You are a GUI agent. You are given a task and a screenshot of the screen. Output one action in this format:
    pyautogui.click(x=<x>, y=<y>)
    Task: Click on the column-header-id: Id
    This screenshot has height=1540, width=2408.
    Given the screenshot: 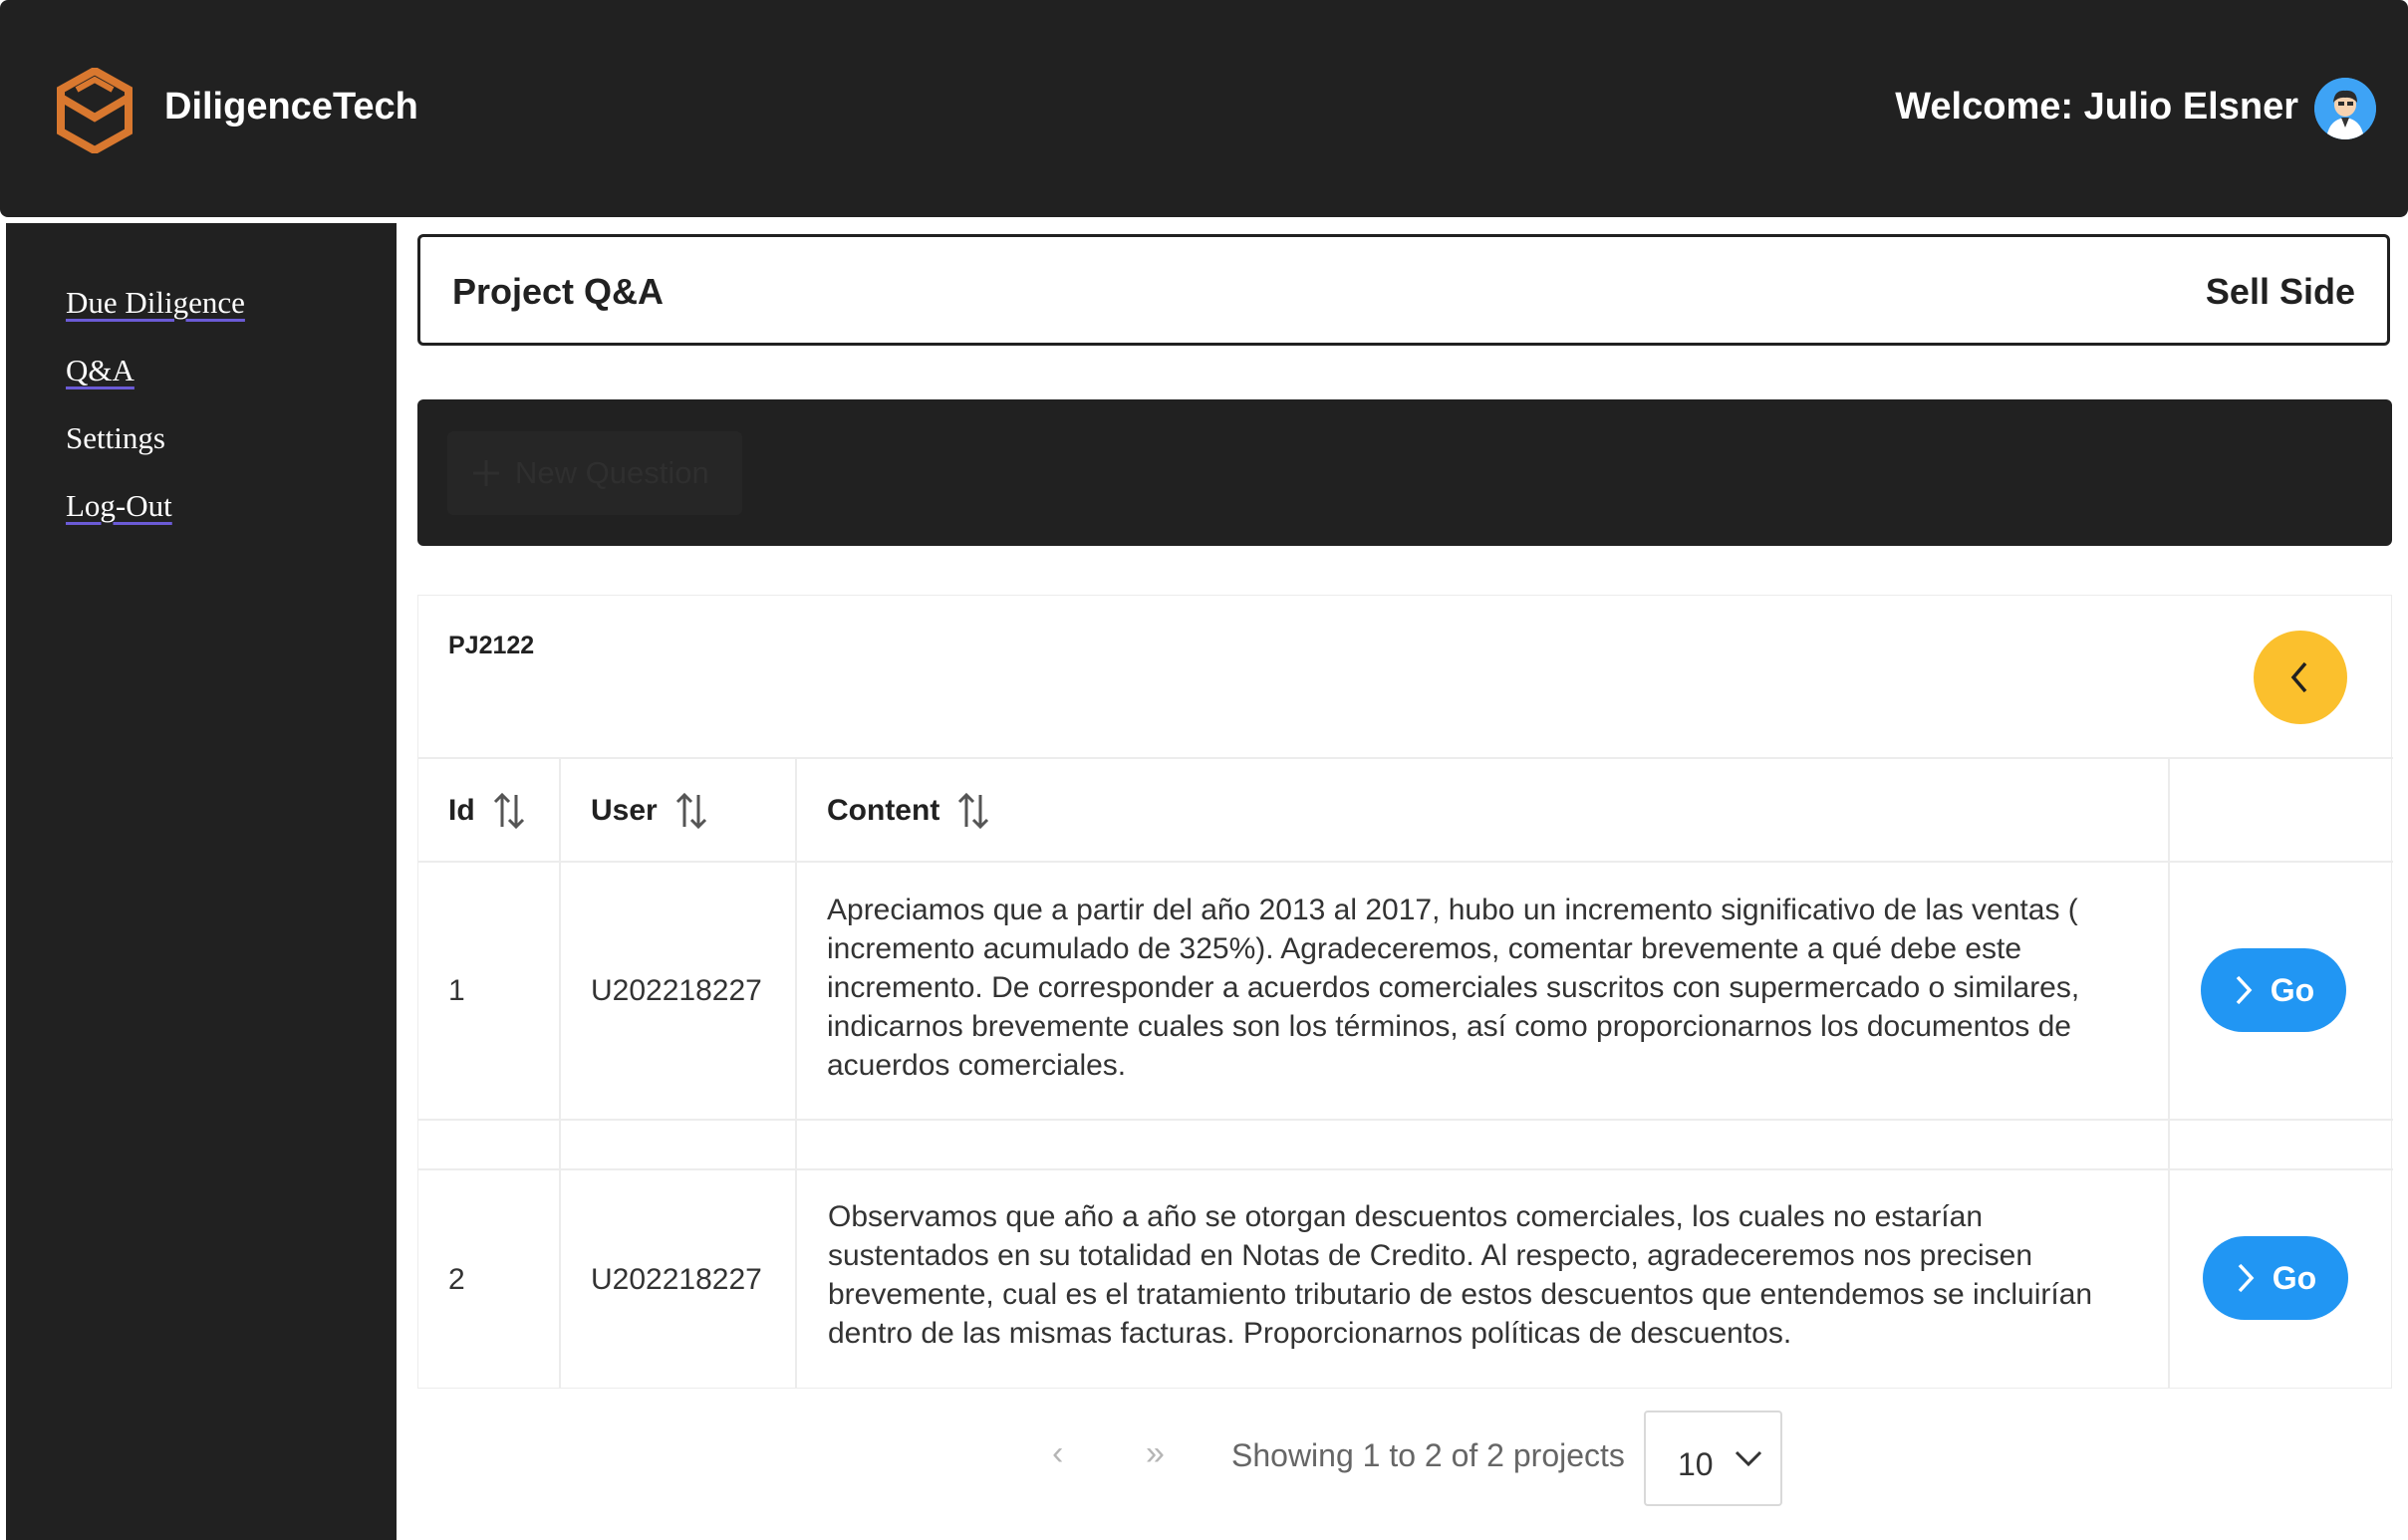 What is the action you would take?
    pyautogui.click(x=488, y=811)
    